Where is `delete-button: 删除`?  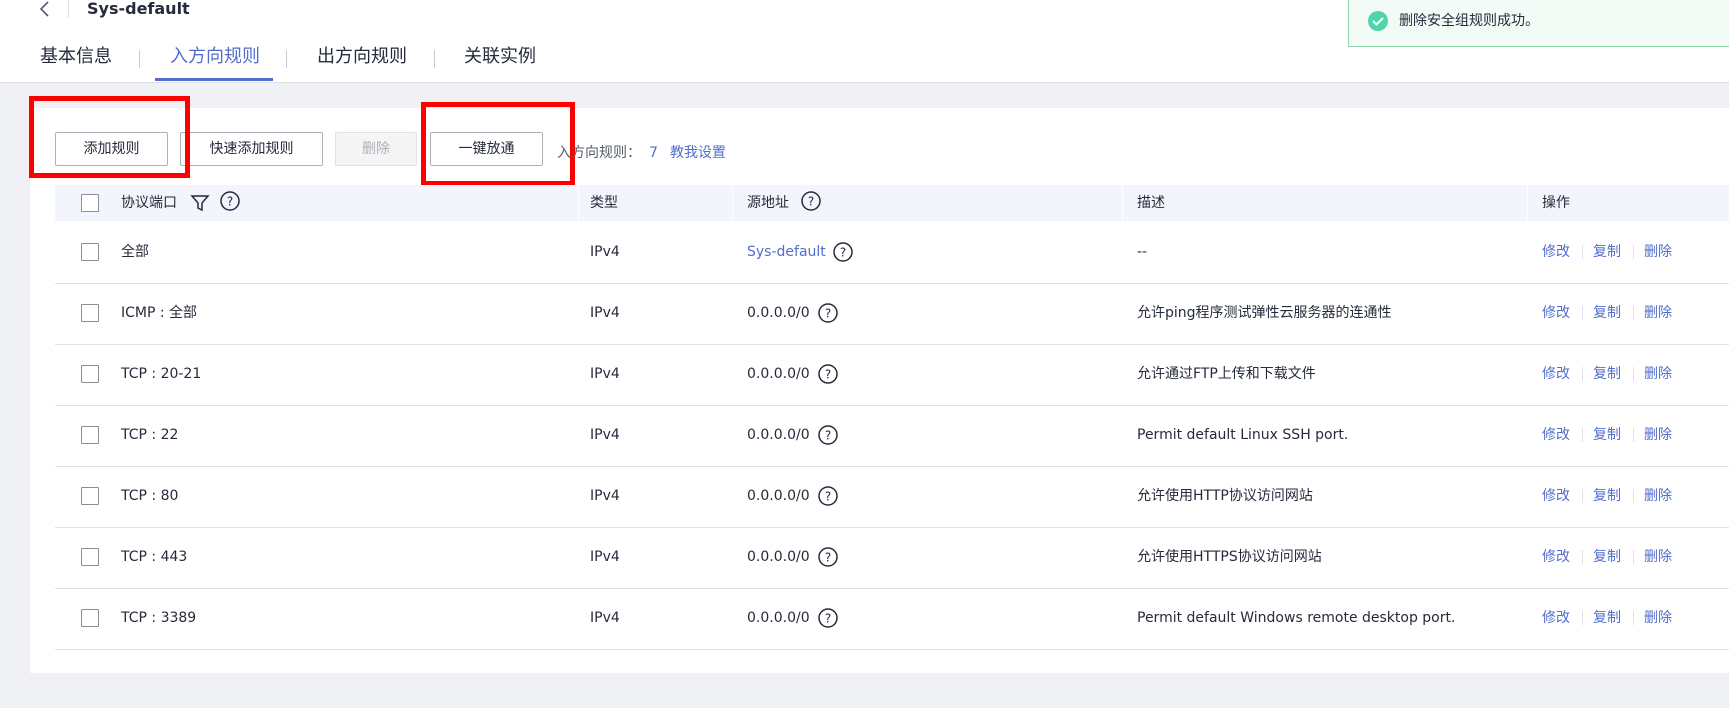
delete-button: 删除 is located at coordinates (376, 149).